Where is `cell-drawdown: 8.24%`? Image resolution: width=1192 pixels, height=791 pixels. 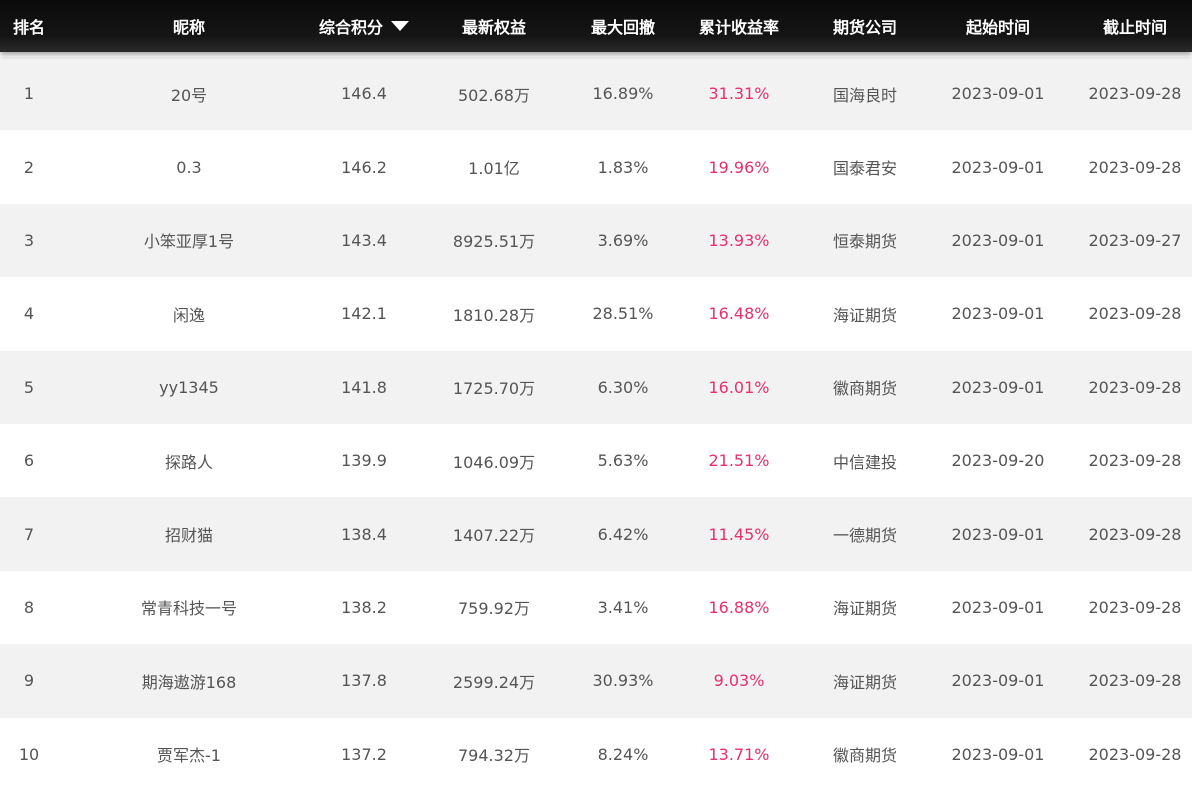
cell-drawdown: 8.24% is located at coordinates (623, 754).